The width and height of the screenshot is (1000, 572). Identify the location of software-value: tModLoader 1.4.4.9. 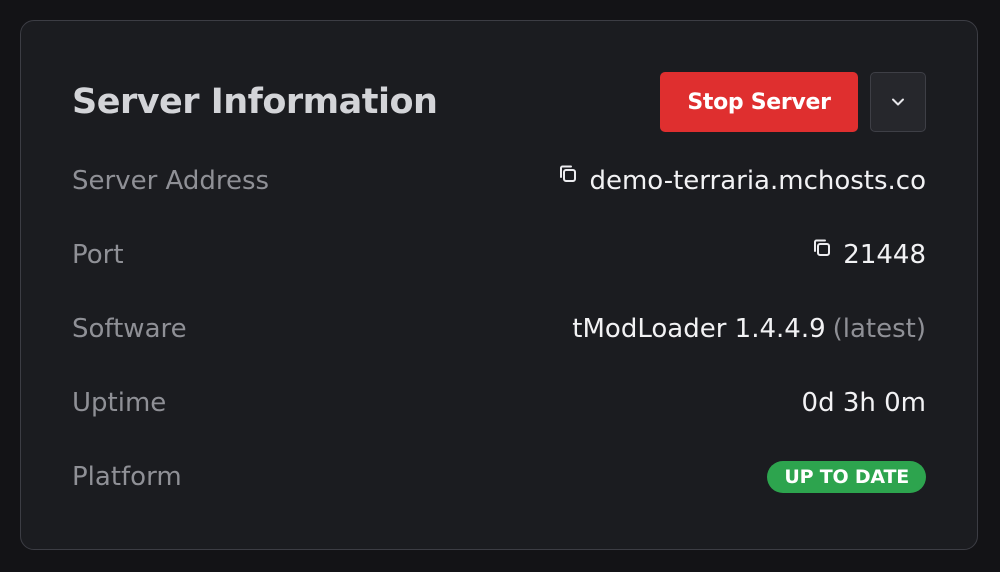
(699, 329).